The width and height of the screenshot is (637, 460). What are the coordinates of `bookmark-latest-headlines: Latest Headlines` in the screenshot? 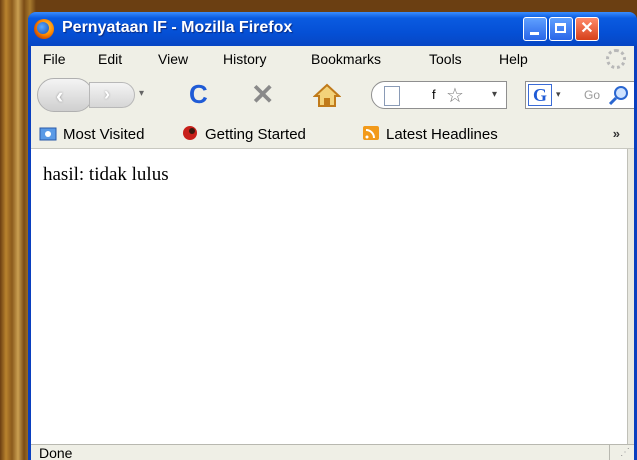 It's located at (430, 134).